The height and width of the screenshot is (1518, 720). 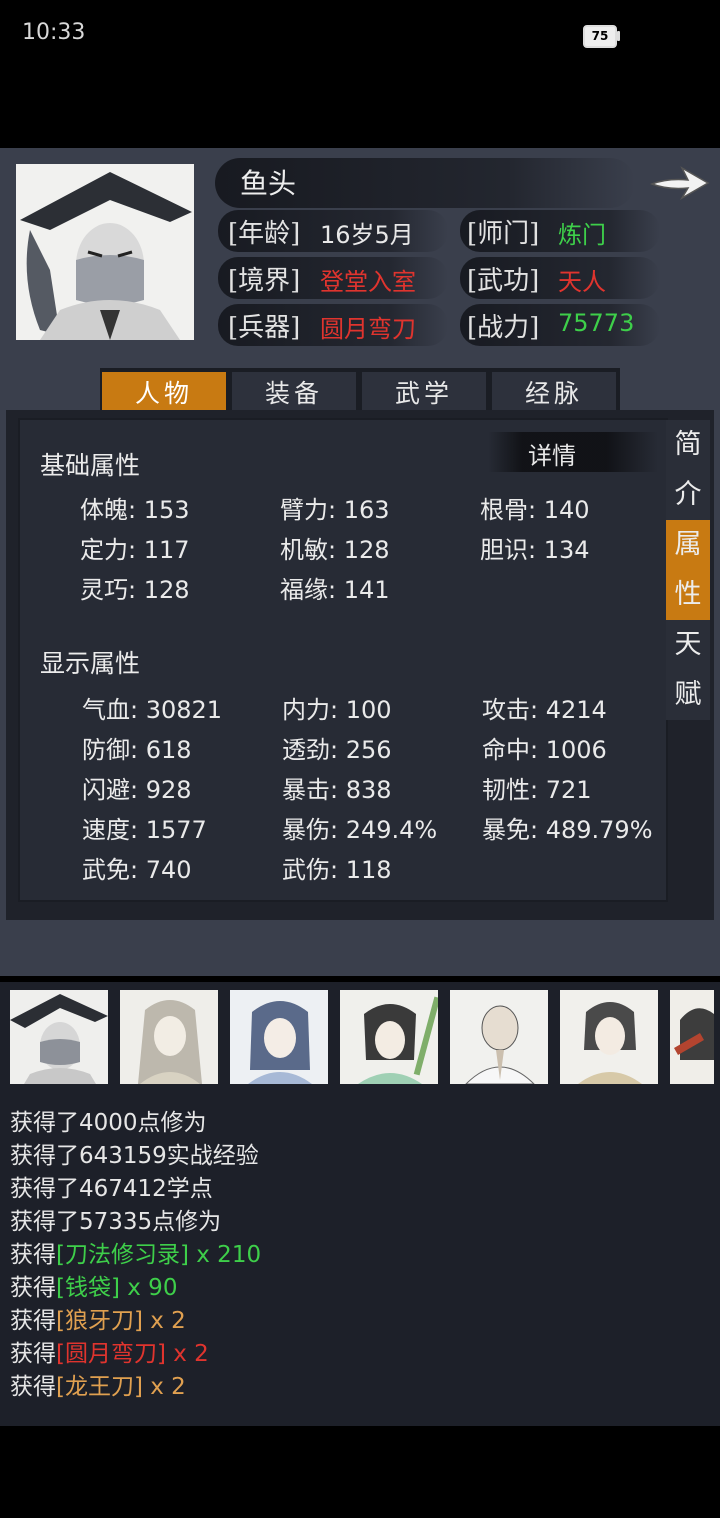 What do you see at coordinates (688, 670) in the screenshot?
I see `side-tab-talent: 天 赋` at bounding box center [688, 670].